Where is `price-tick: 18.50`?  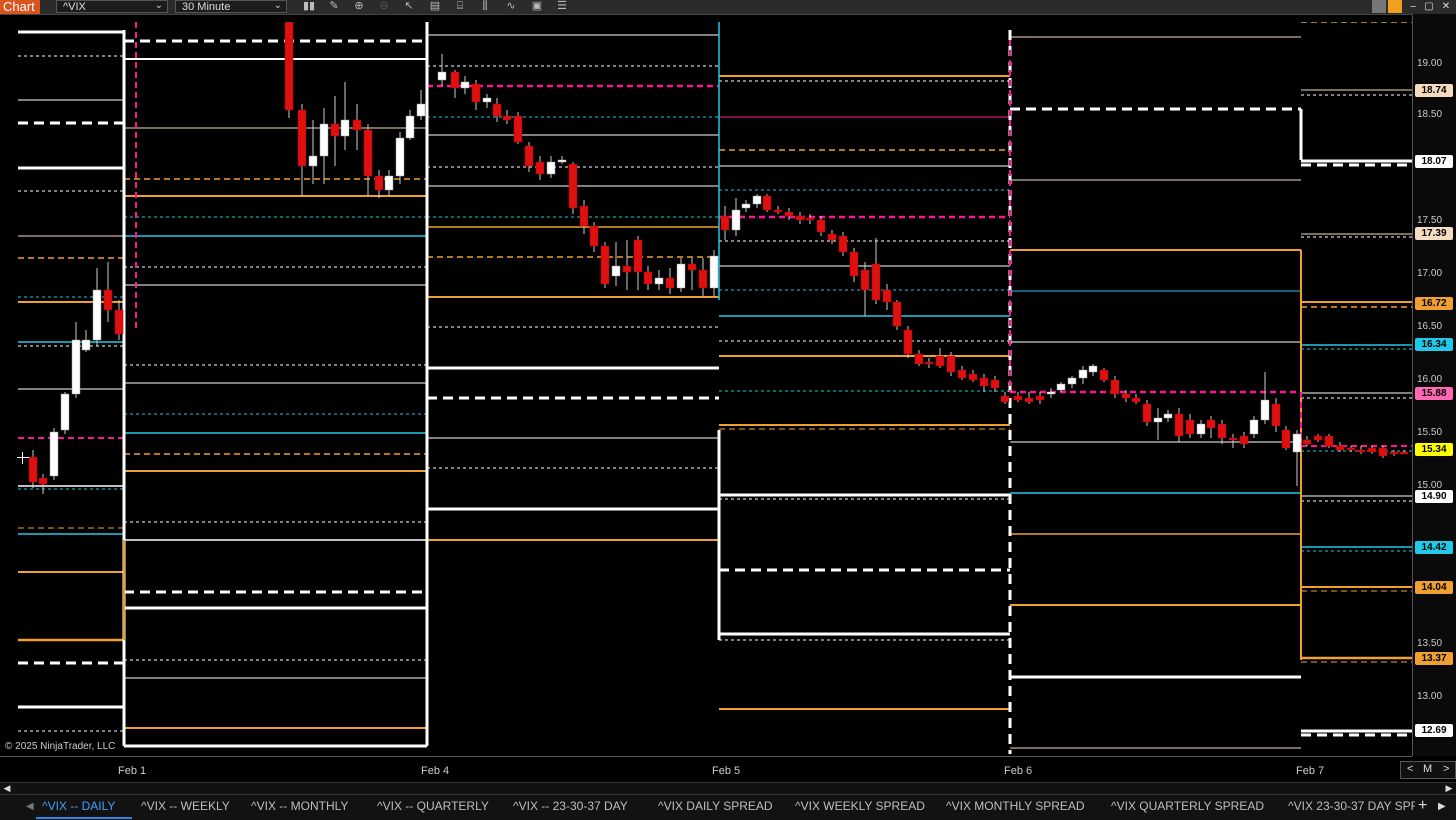
price-tick: 18.50 is located at coordinates (1430, 114).